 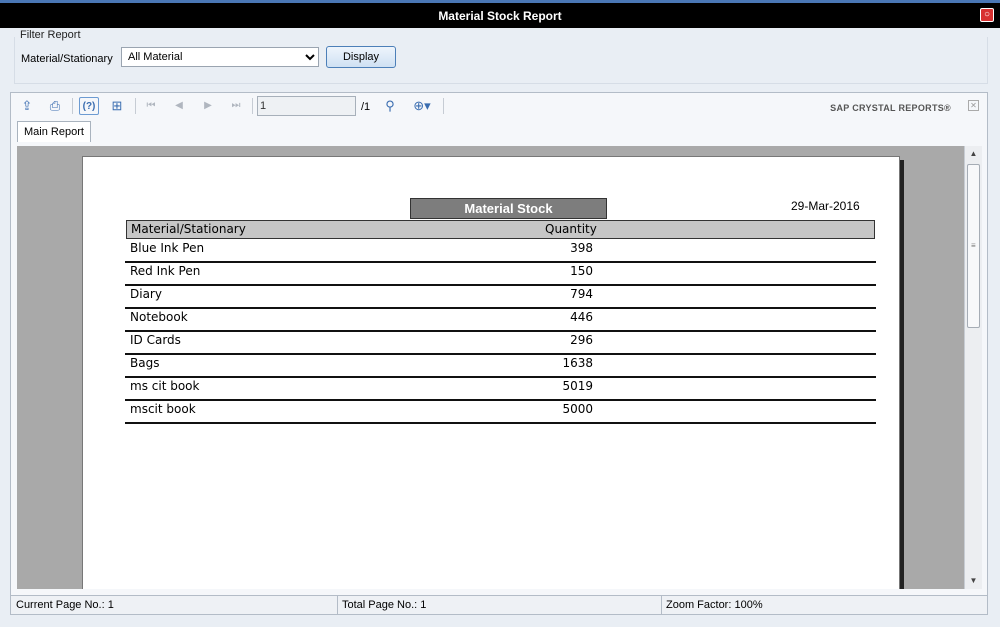 I want to click on last-page-icon: ⏭, so click(x=236, y=106).